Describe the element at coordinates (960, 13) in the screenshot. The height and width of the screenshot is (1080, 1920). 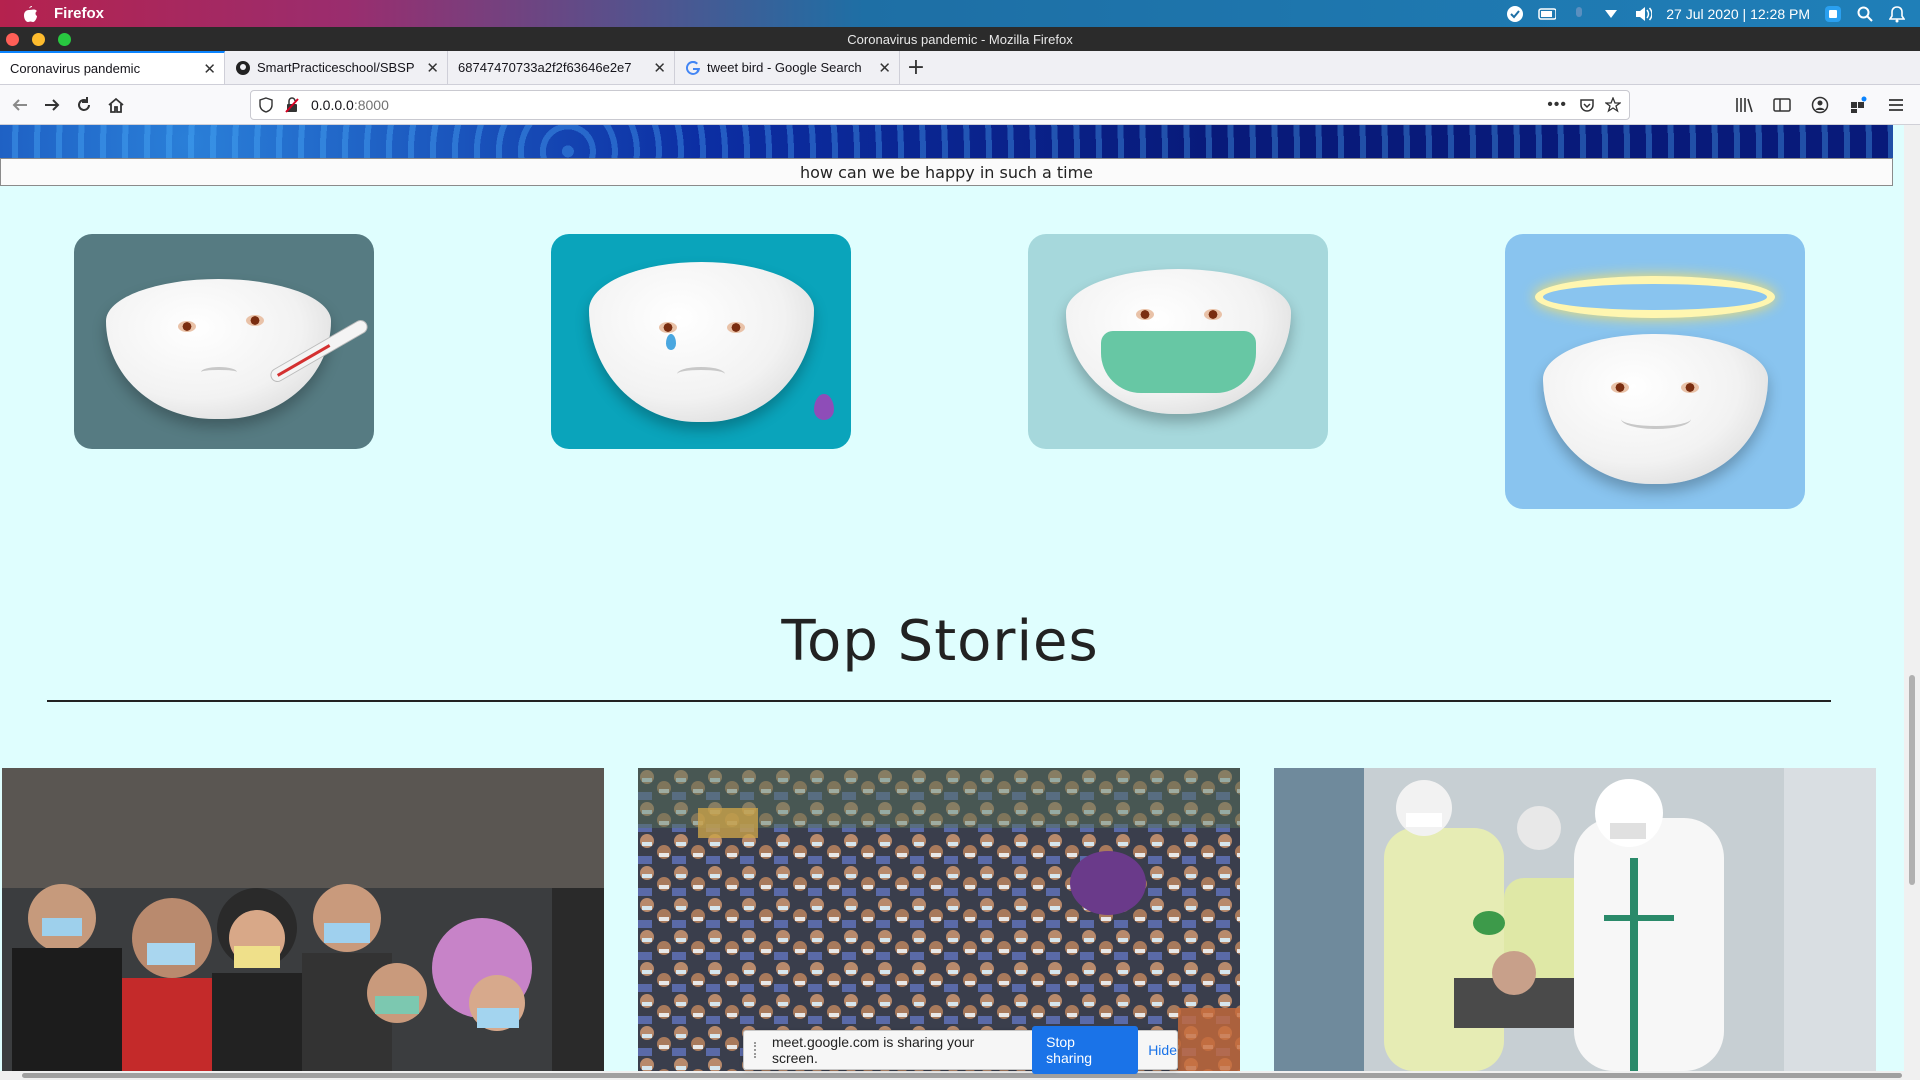
I see `os-menu-bar: Firefox 27 Jul 2020 | 12:28 PM` at that location.